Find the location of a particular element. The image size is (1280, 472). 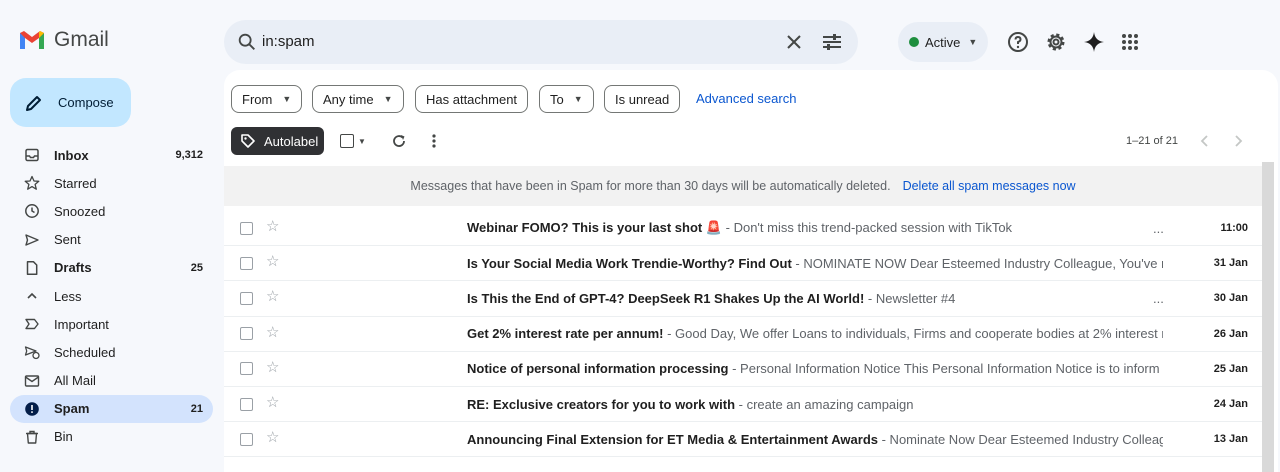

sidebar-item-all-mail: All Mail is located at coordinates (111, 381).